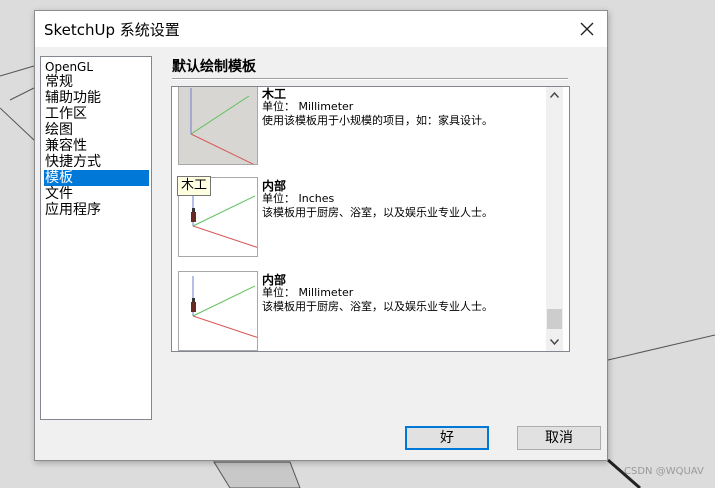 The height and width of the screenshot is (488, 715). I want to click on sidebar-item-accessibility: 辅助功能, so click(96, 98).